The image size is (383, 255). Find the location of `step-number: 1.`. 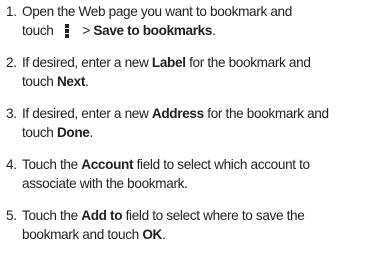

step-number: 1. is located at coordinates (11, 11).